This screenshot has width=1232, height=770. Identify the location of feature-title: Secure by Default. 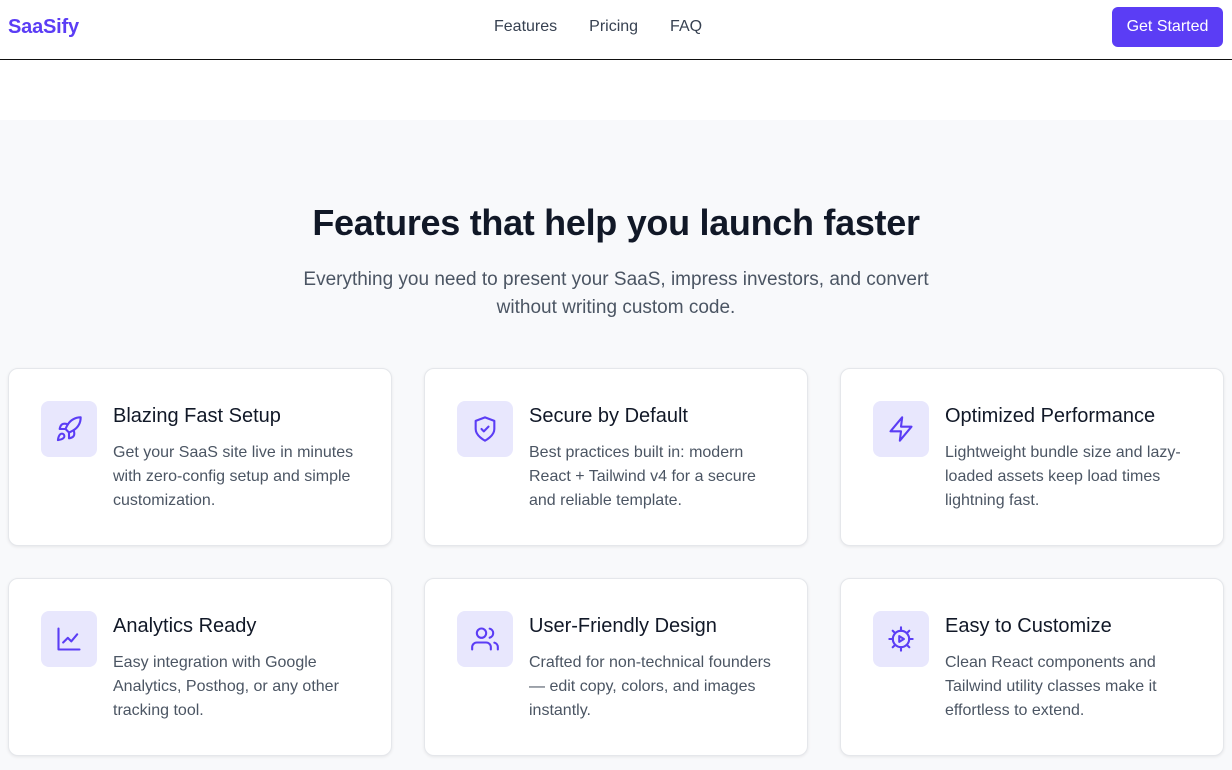
(608, 416).